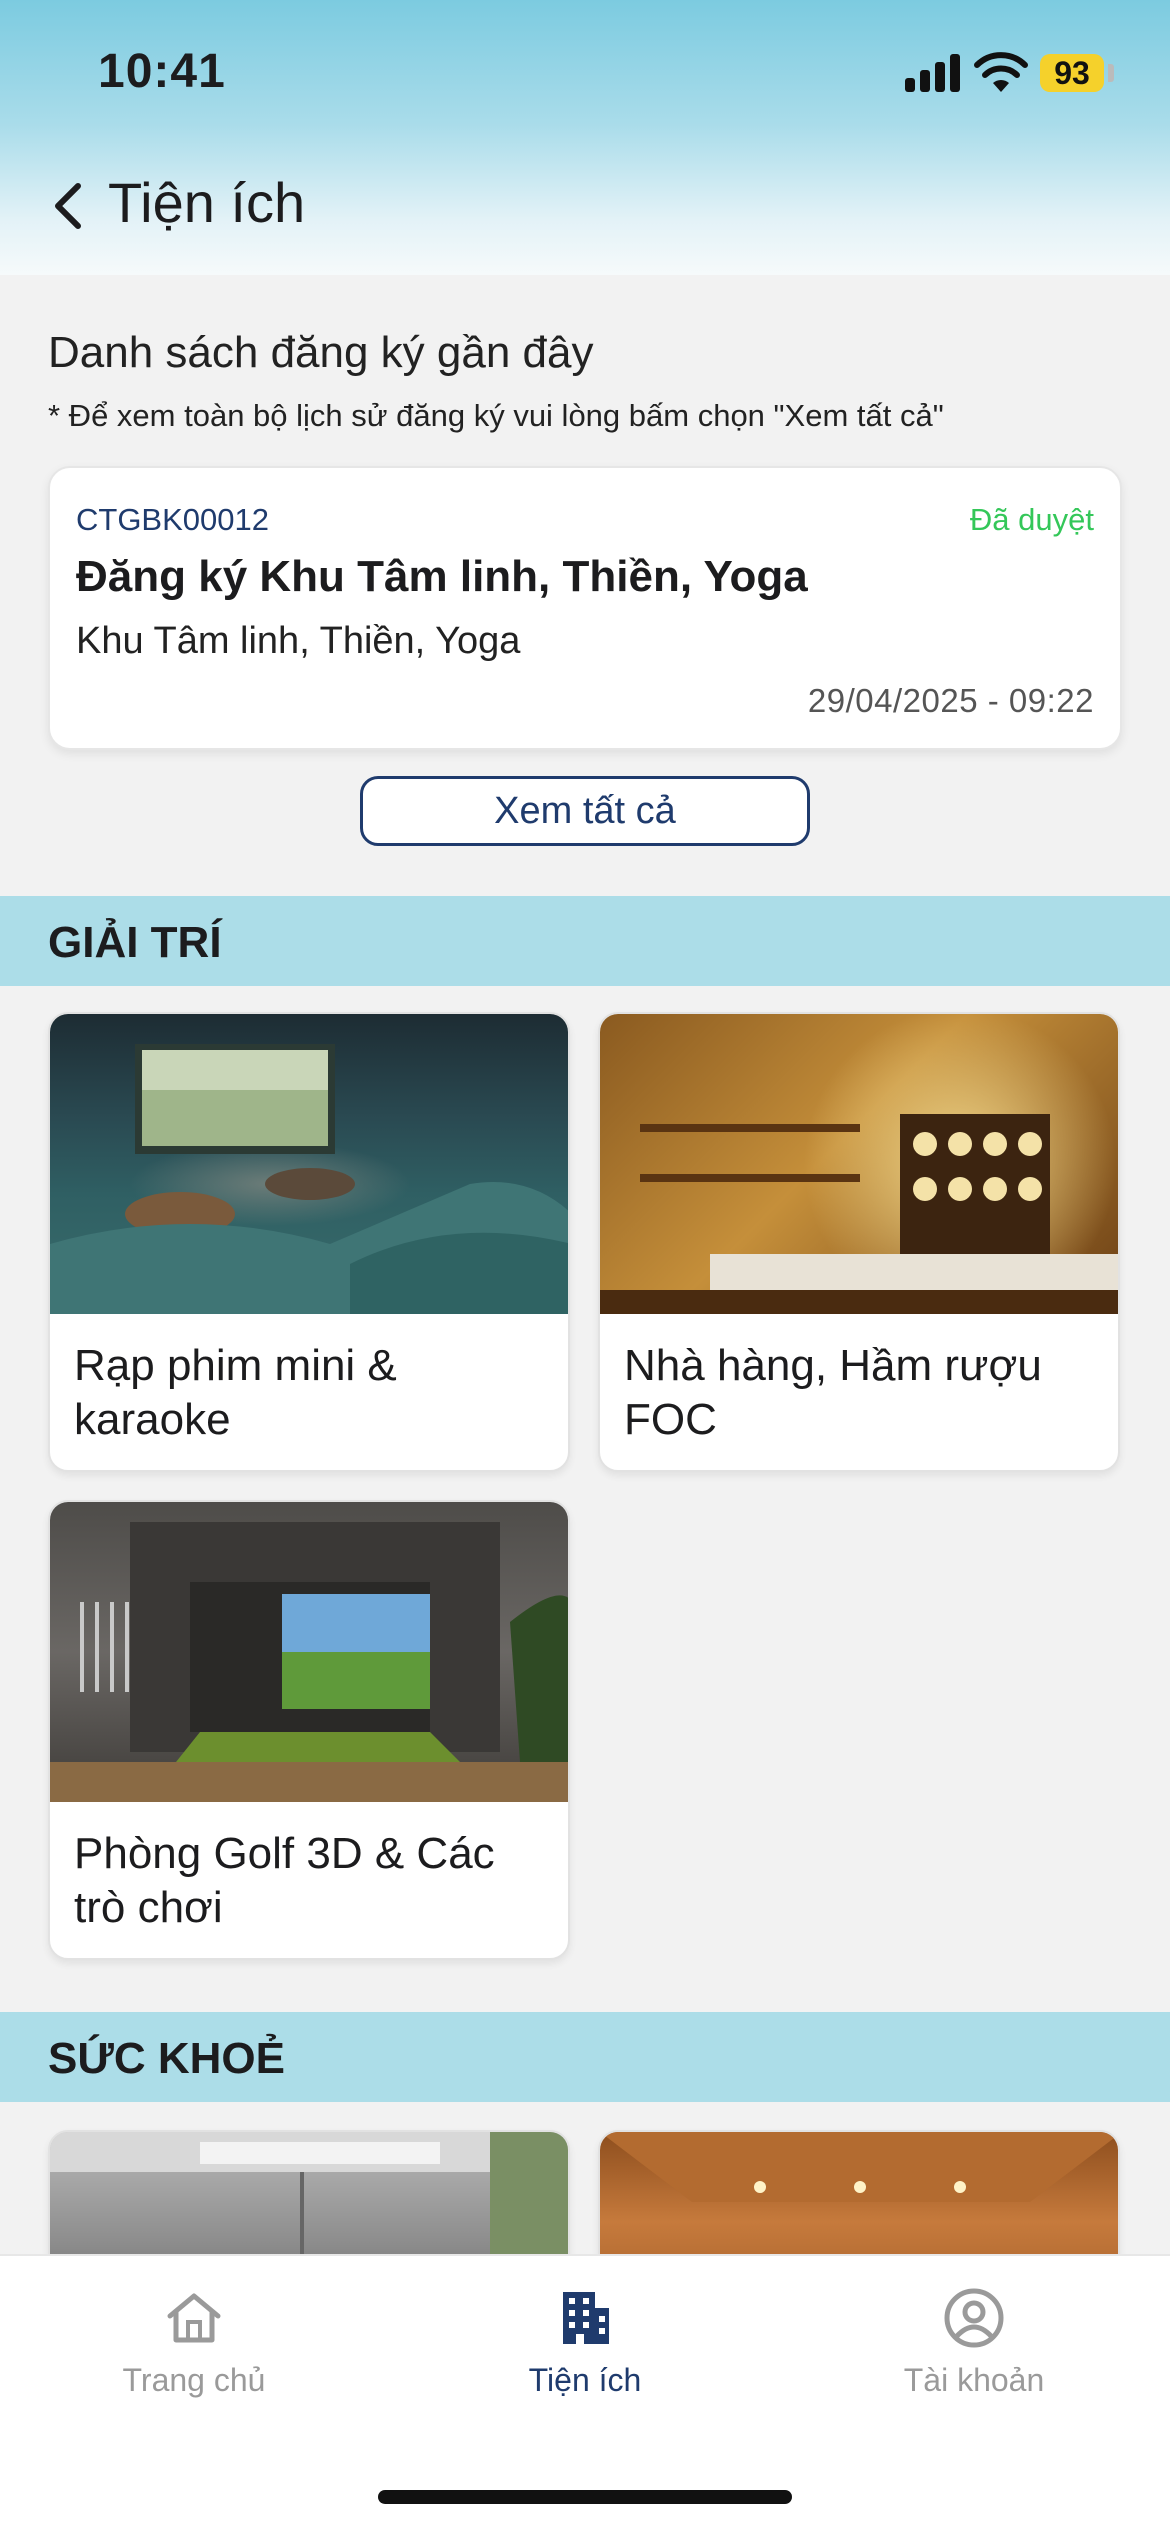  I want to click on section-title: SỨC KHOẺ, so click(166, 2058).